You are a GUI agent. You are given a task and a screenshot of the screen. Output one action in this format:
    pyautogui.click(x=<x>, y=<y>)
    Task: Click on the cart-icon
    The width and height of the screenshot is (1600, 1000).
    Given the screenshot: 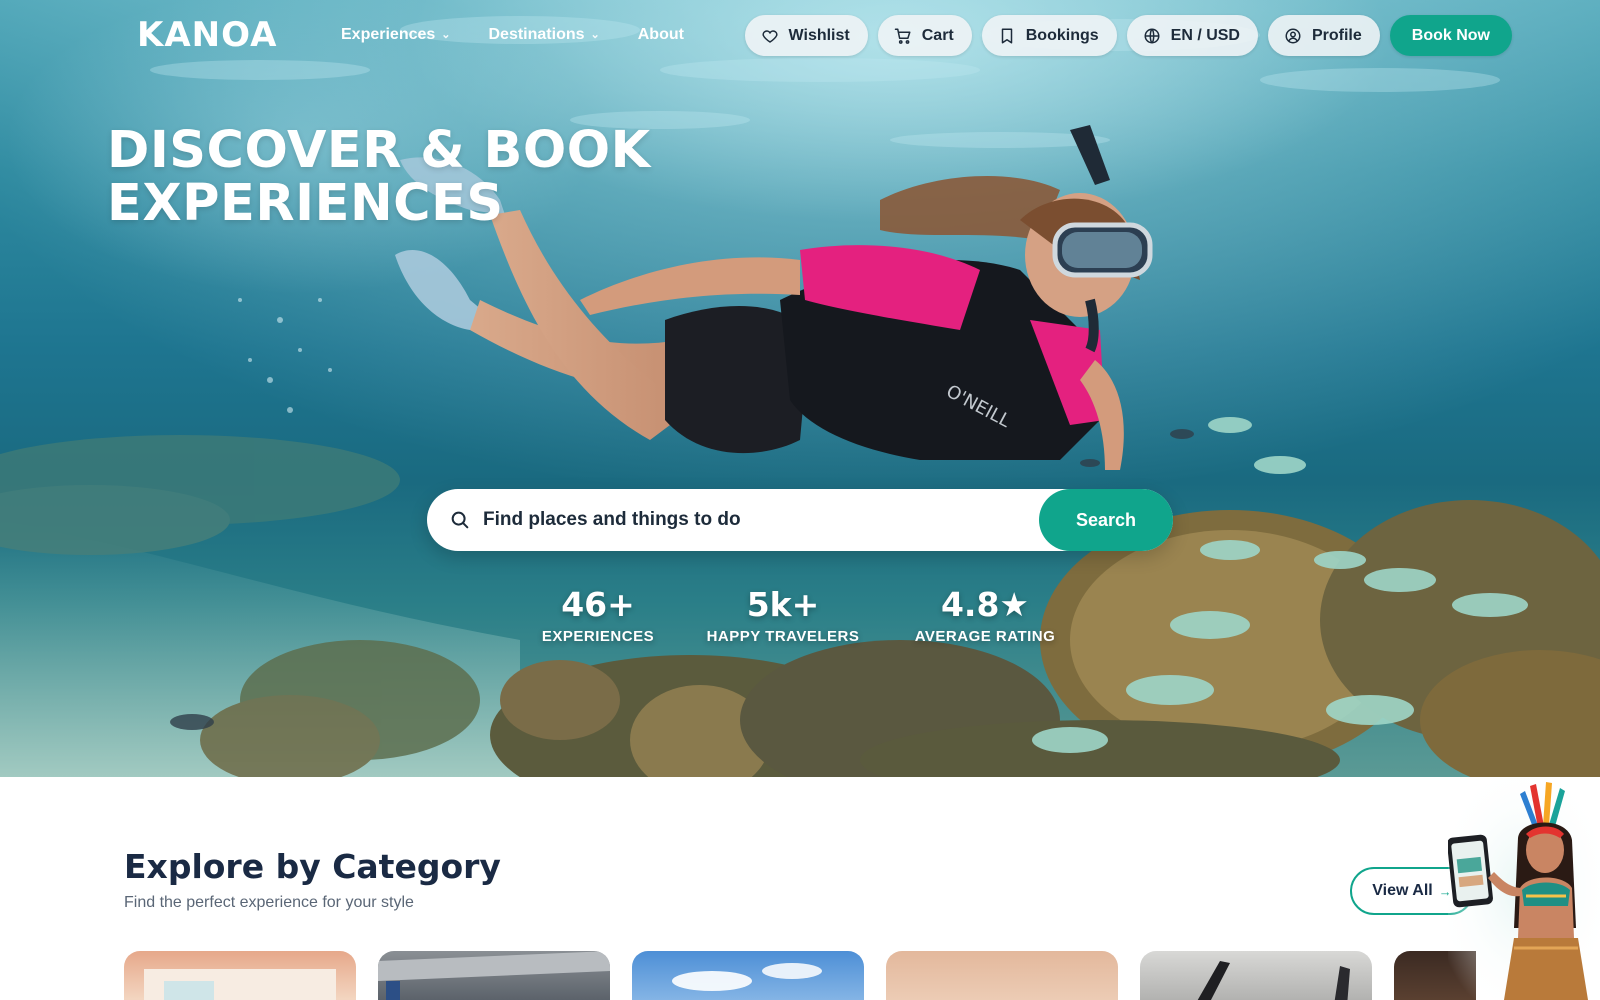 What is the action you would take?
    pyautogui.click(x=902, y=36)
    